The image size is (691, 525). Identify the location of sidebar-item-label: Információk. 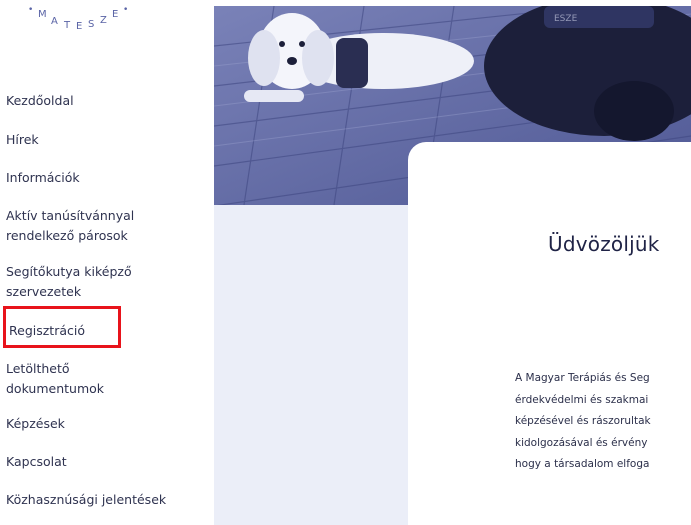
(43, 177).